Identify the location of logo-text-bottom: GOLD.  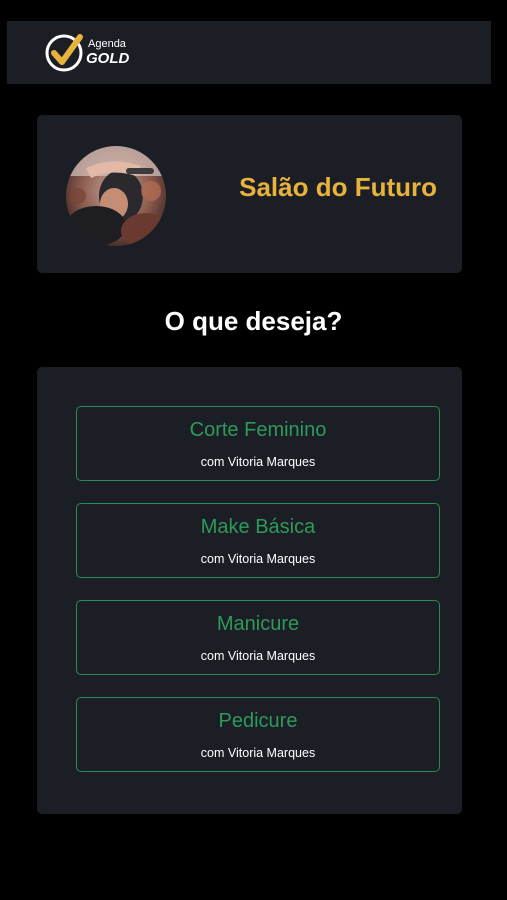
(108, 58).